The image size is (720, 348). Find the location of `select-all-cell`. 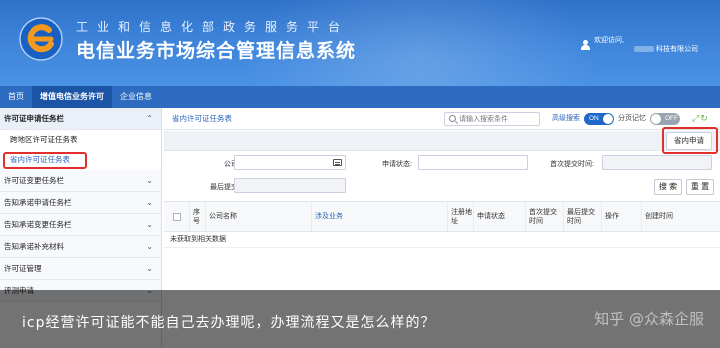

select-all-cell is located at coordinates (177, 216).